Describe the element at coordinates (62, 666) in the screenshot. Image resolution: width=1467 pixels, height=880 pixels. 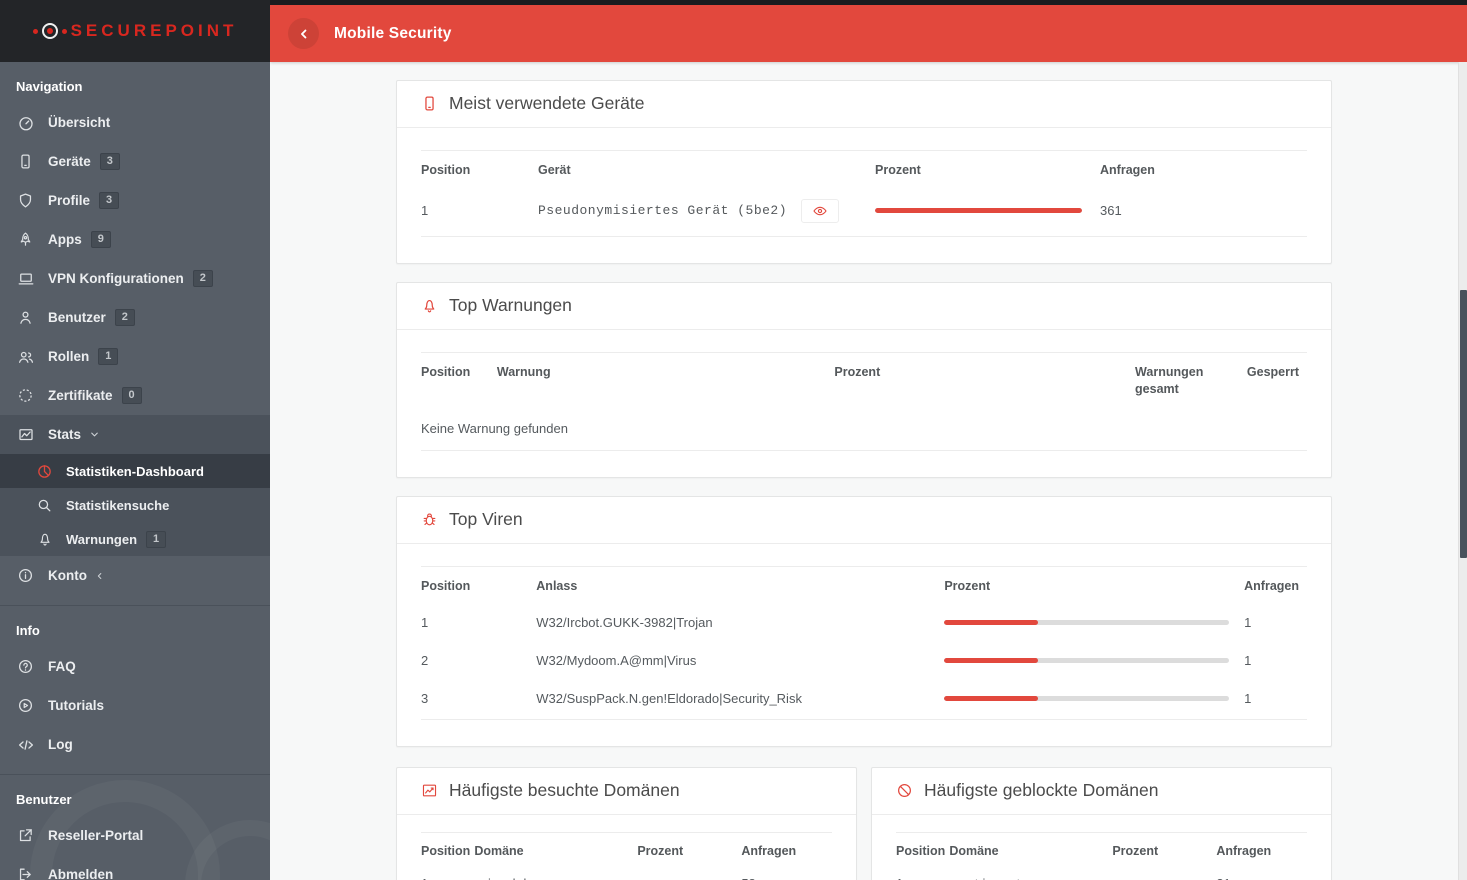
I see `sidebar-item-label: FAQ` at that location.